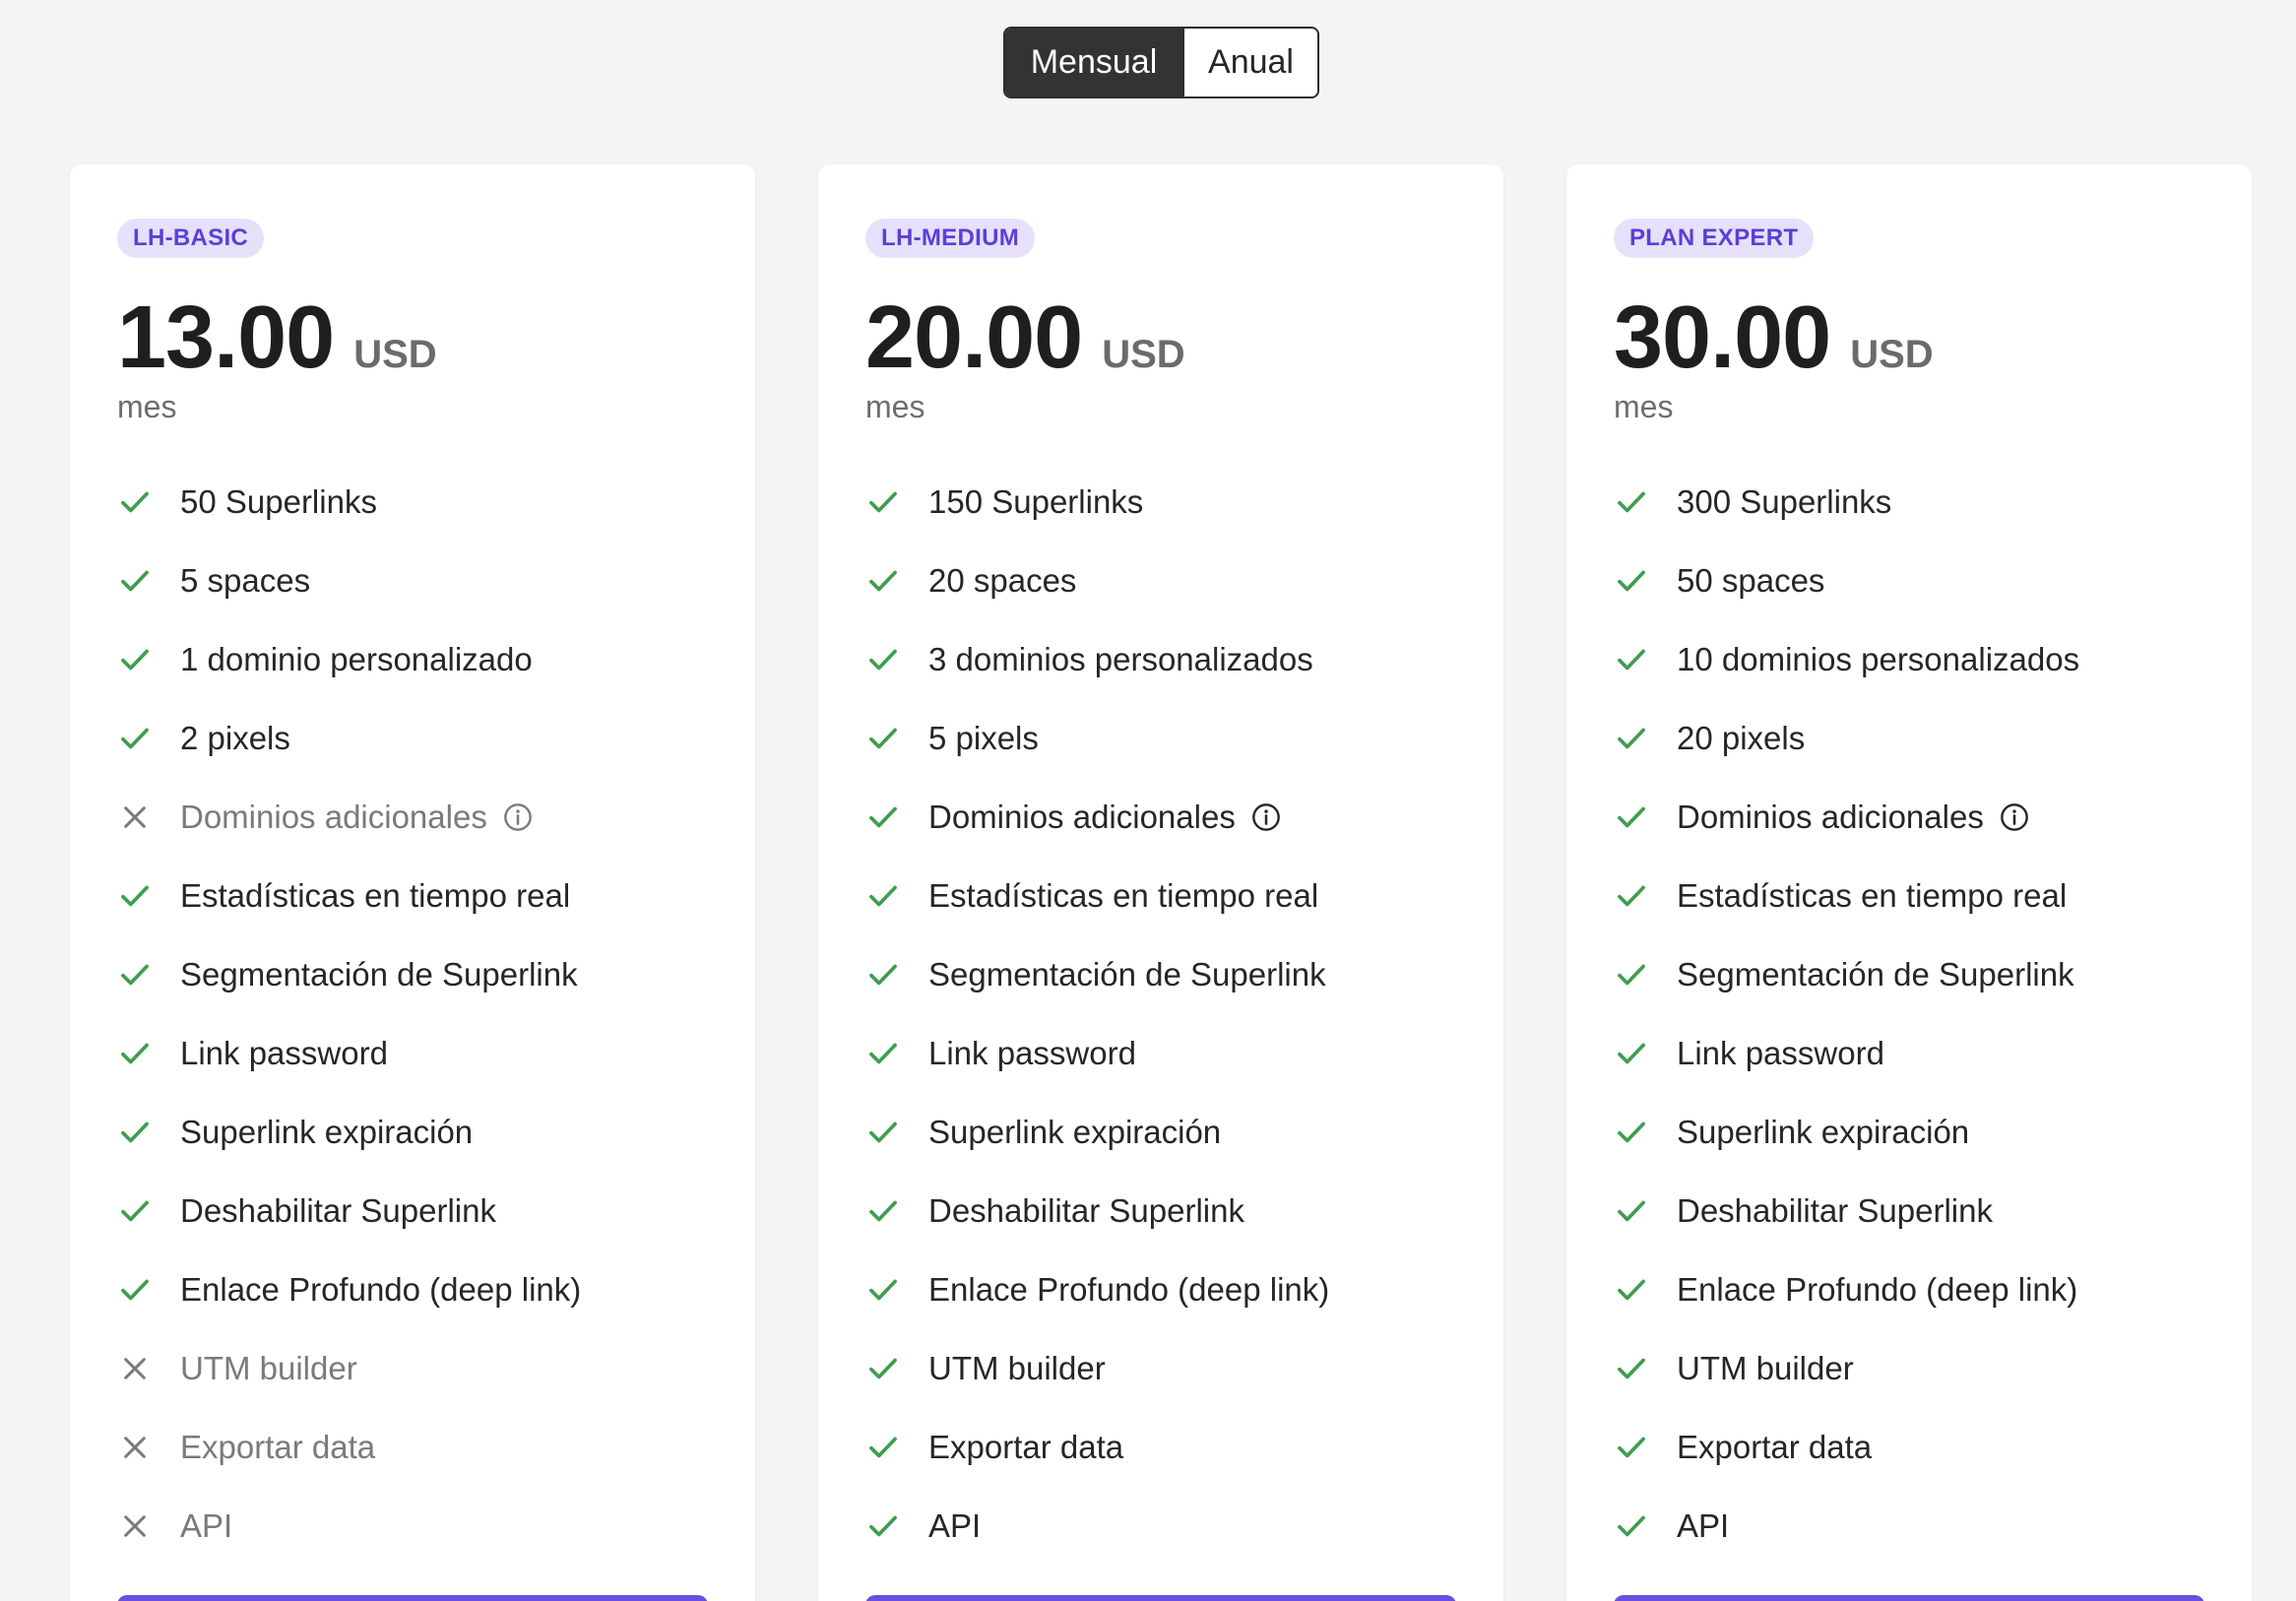  I want to click on feature-label: 5 spaces, so click(245, 580).